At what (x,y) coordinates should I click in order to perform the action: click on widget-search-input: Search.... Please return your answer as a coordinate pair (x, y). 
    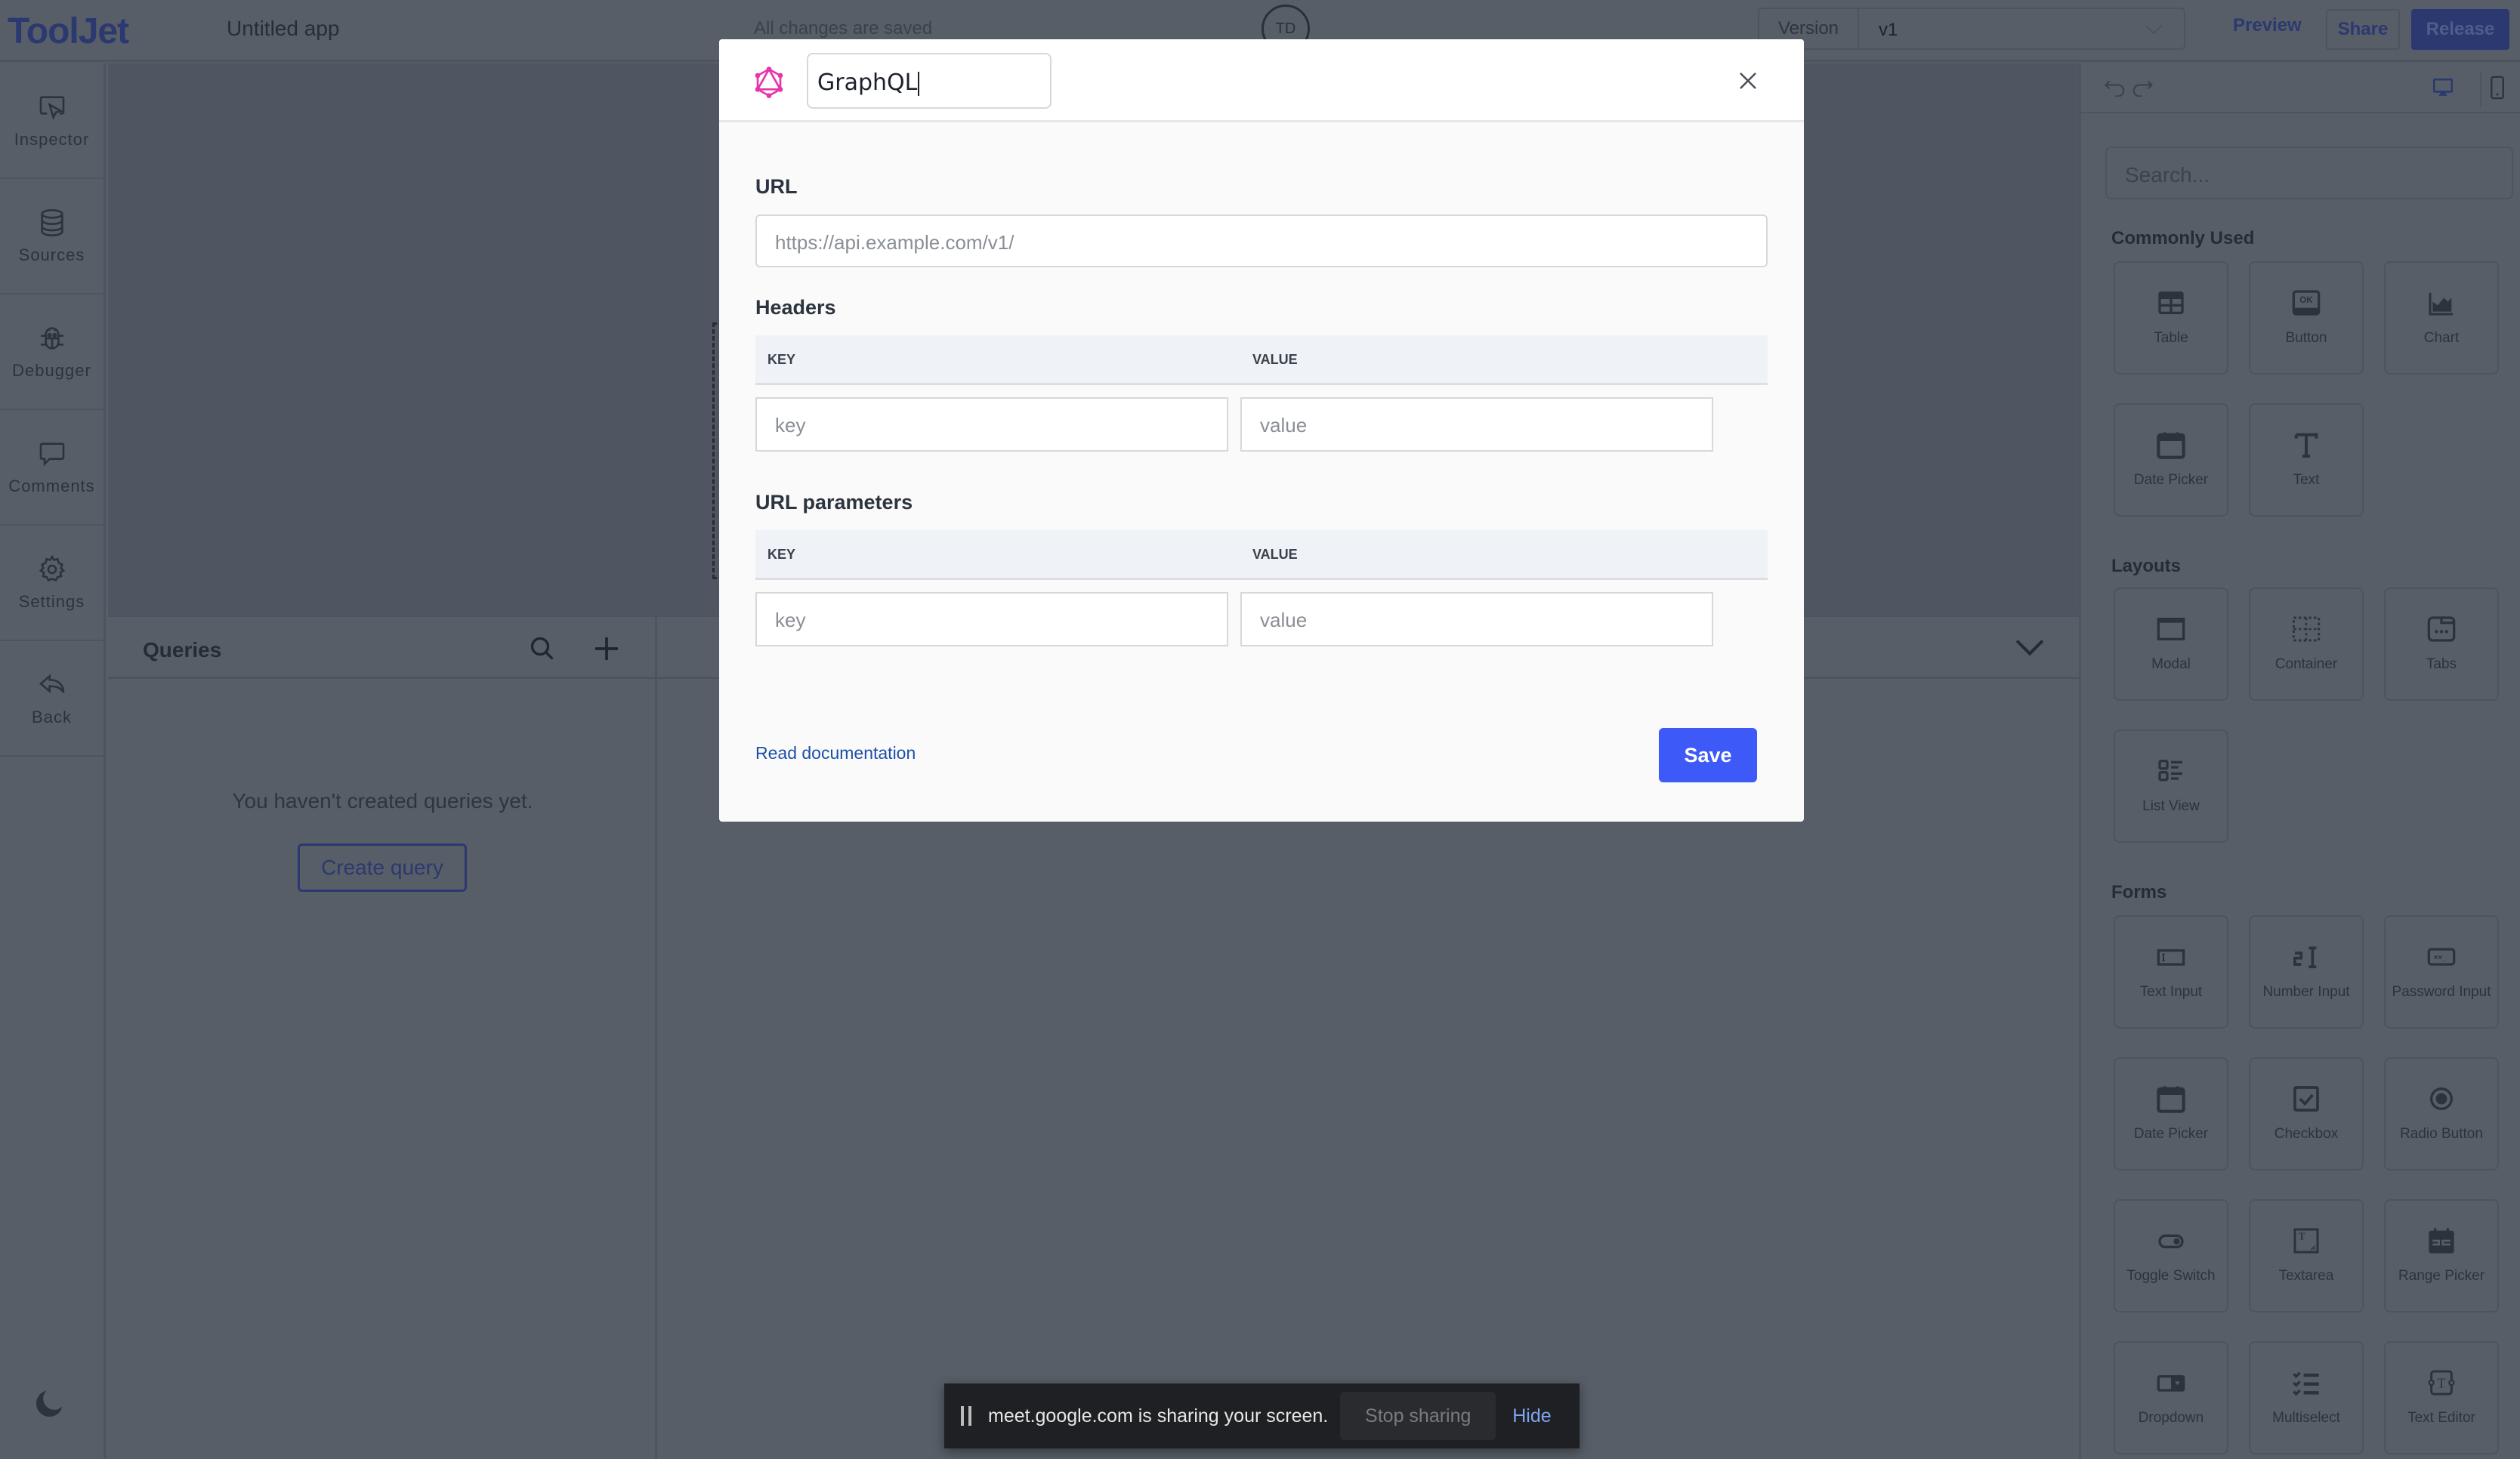
    Looking at the image, I should click on (2309, 173).